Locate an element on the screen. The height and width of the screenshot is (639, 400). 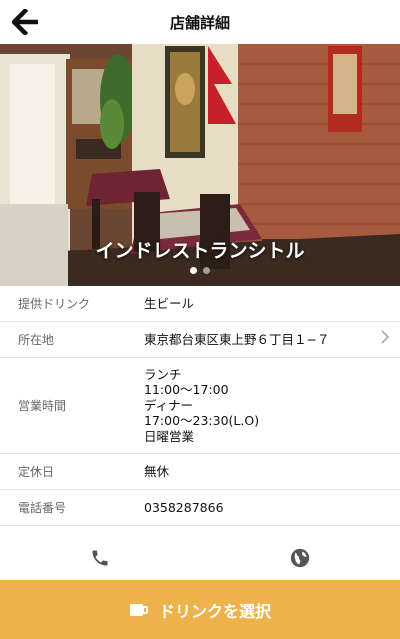
store-name: インドレストランシトル is located at coordinates (200, 251).